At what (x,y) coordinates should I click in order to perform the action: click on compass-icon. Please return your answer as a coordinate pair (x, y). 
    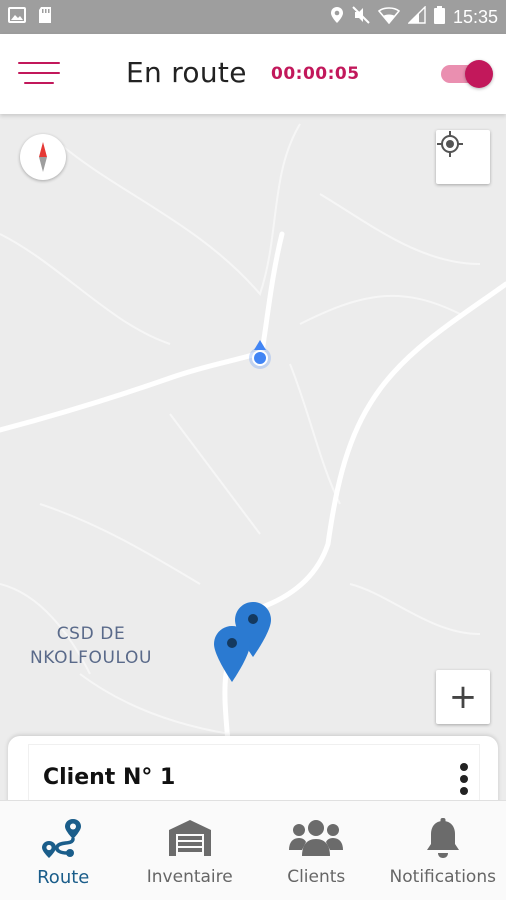
    Looking at the image, I should click on (43, 157).